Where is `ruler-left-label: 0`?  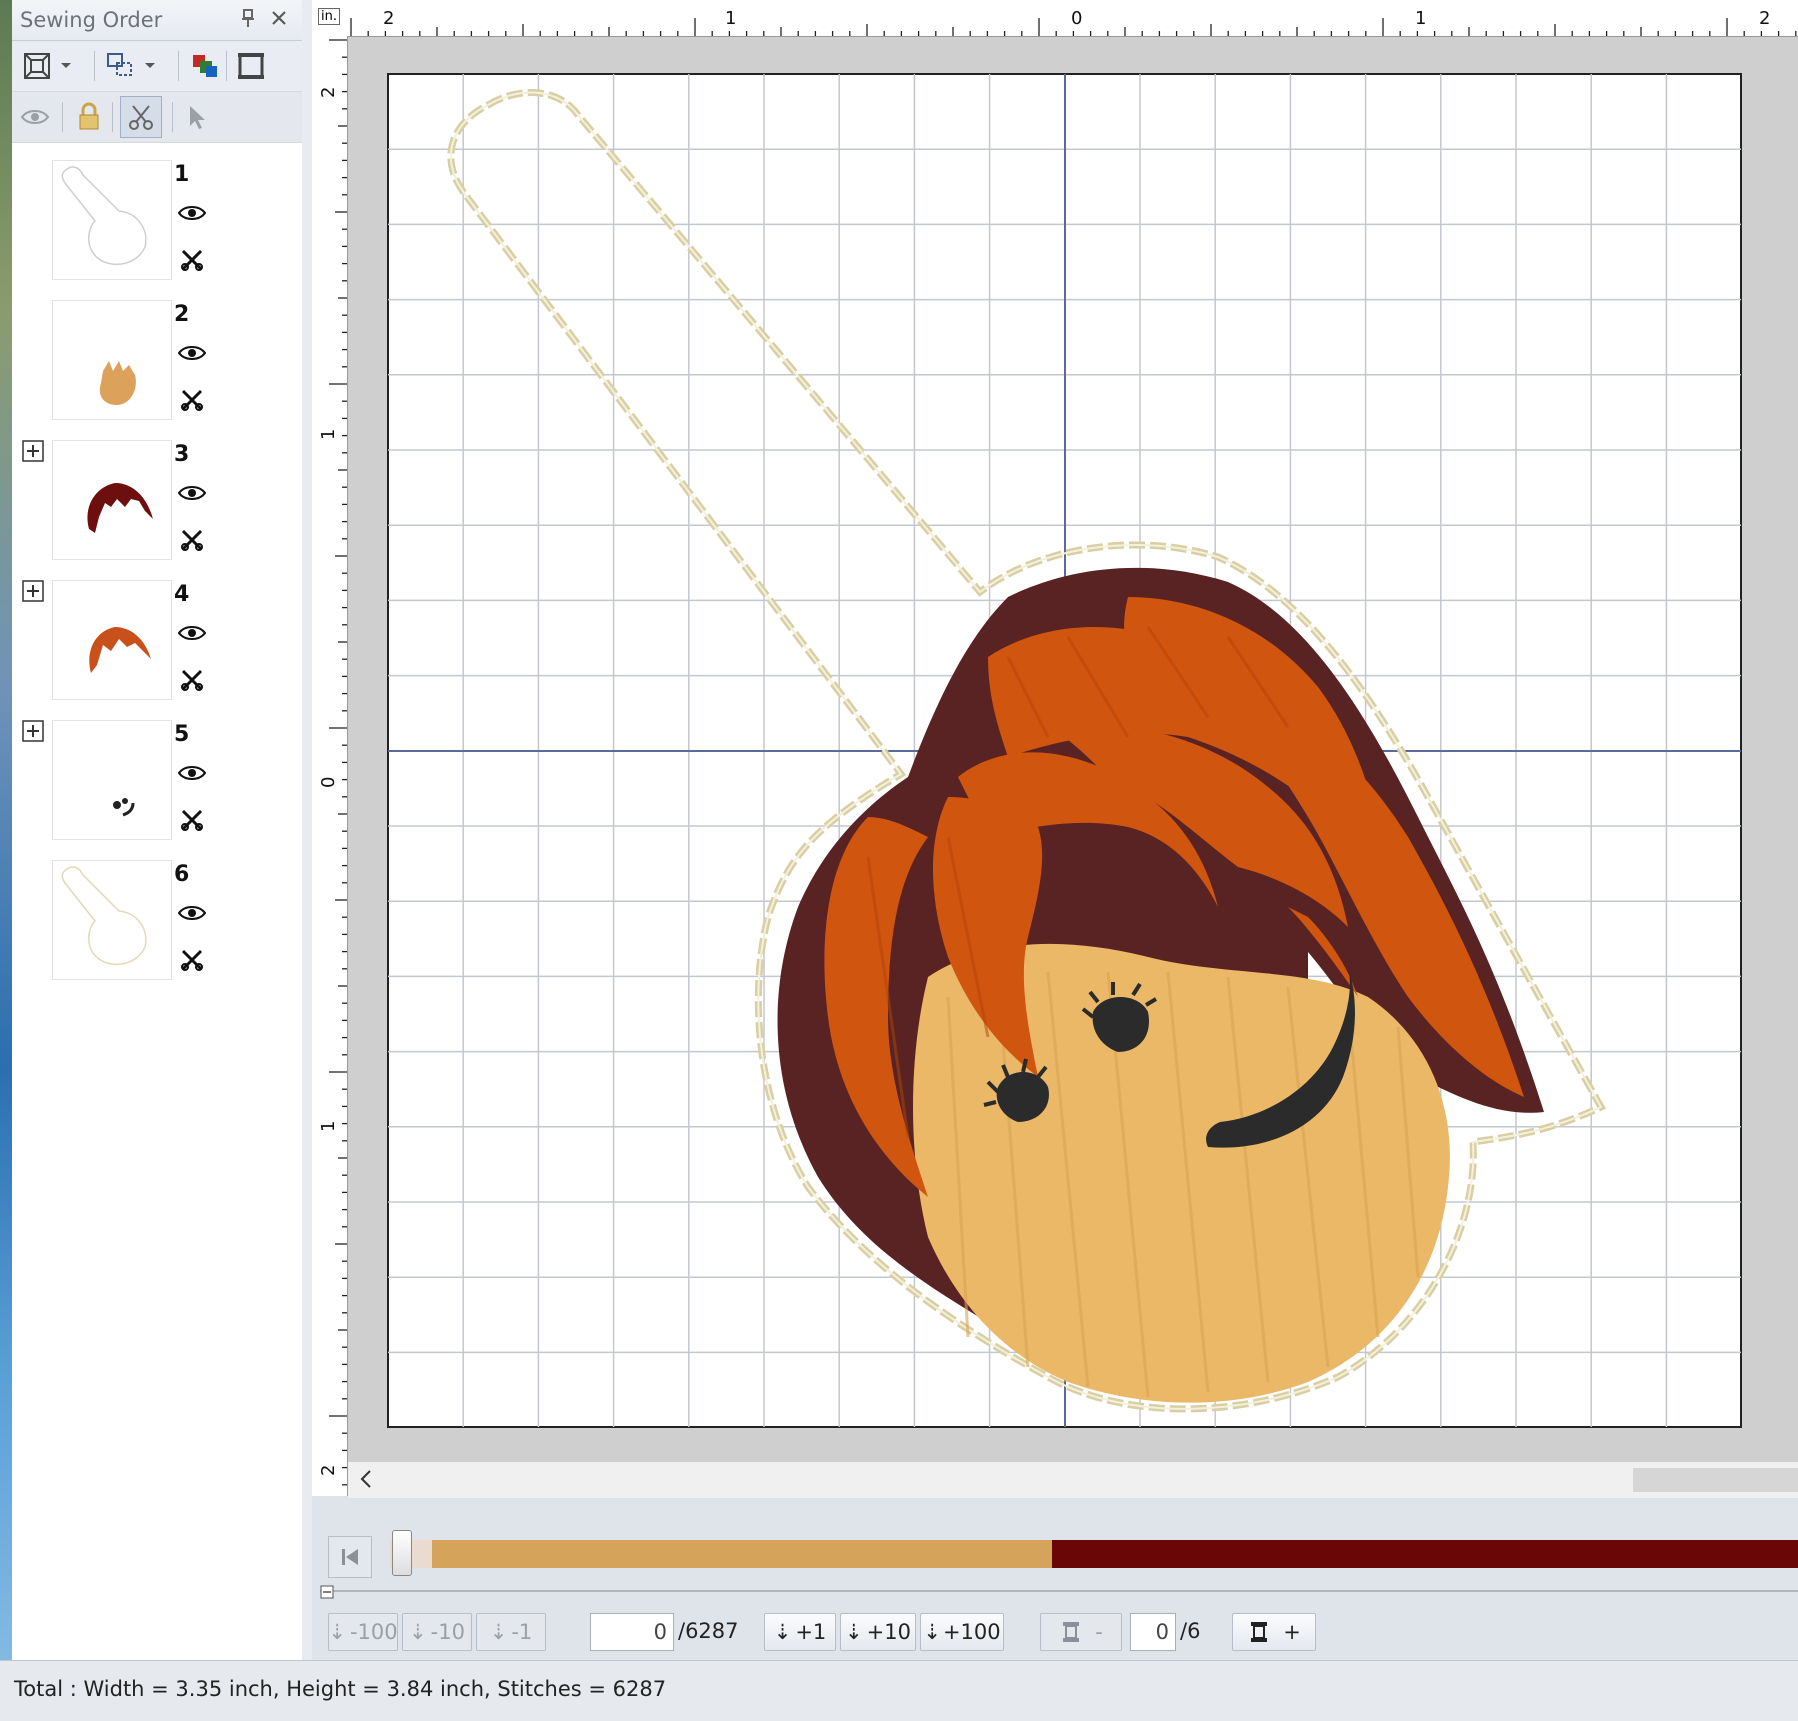
ruler-left-label: 0 is located at coordinates (328, 782).